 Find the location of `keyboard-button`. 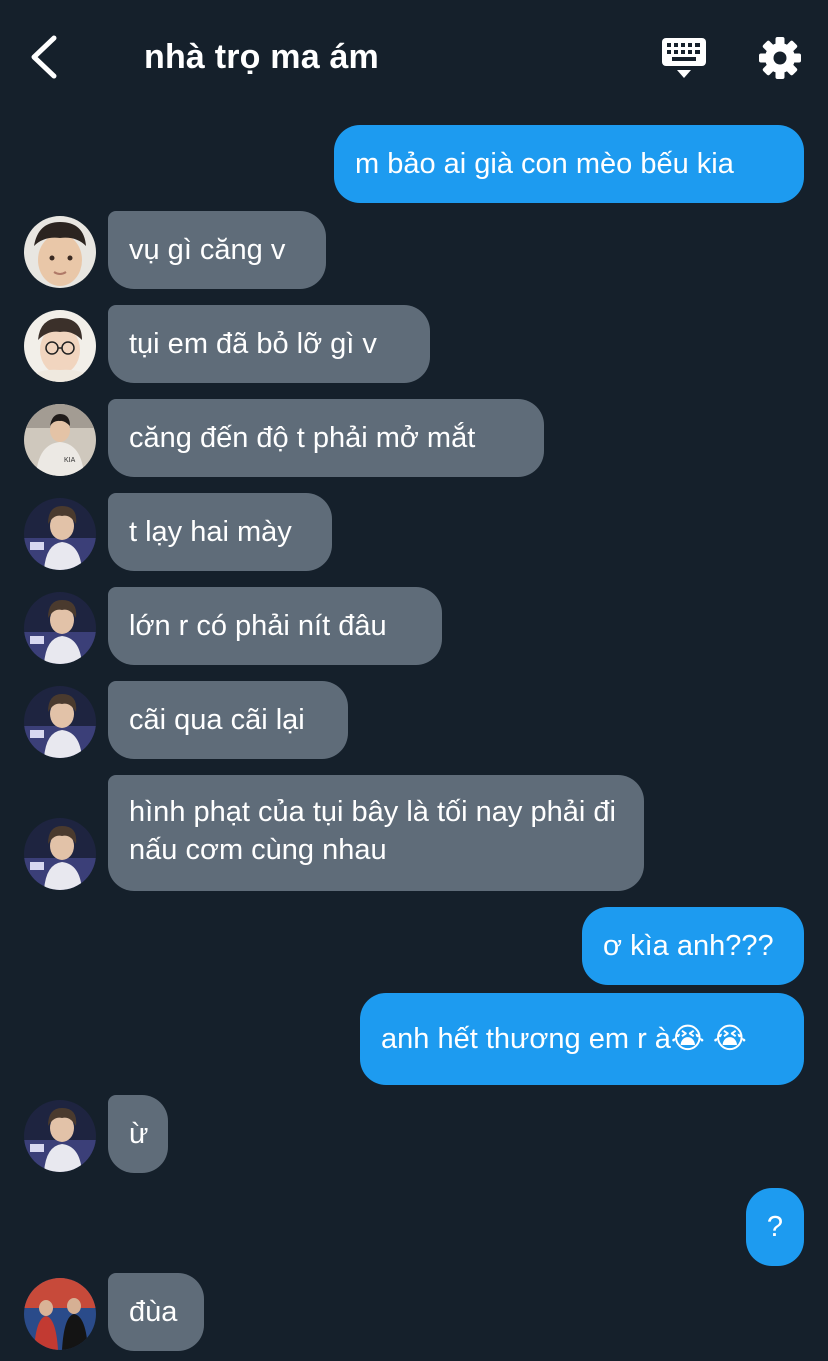

keyboard-button is located at coordinates (684, 58).